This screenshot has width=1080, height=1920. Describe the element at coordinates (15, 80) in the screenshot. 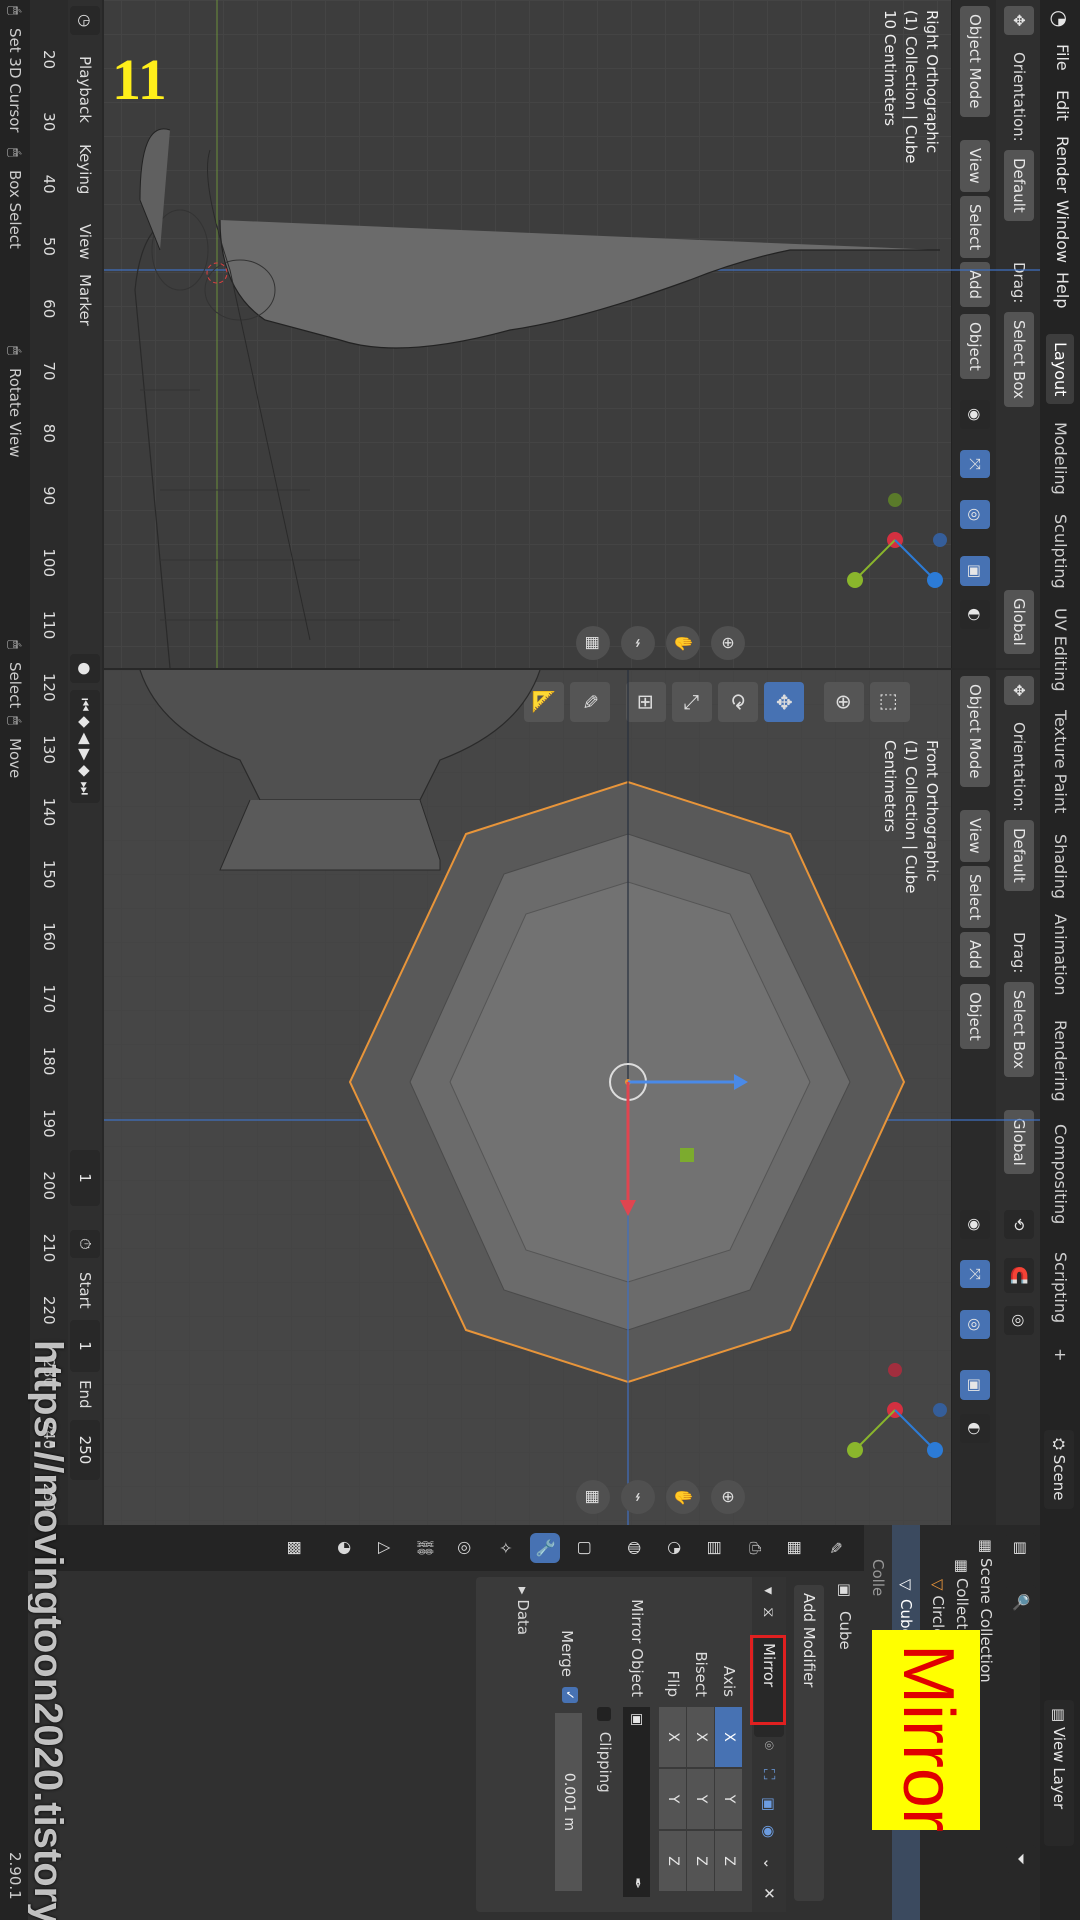

I see `status-set-3d-cursor: Set 3D Cursor` at that location.